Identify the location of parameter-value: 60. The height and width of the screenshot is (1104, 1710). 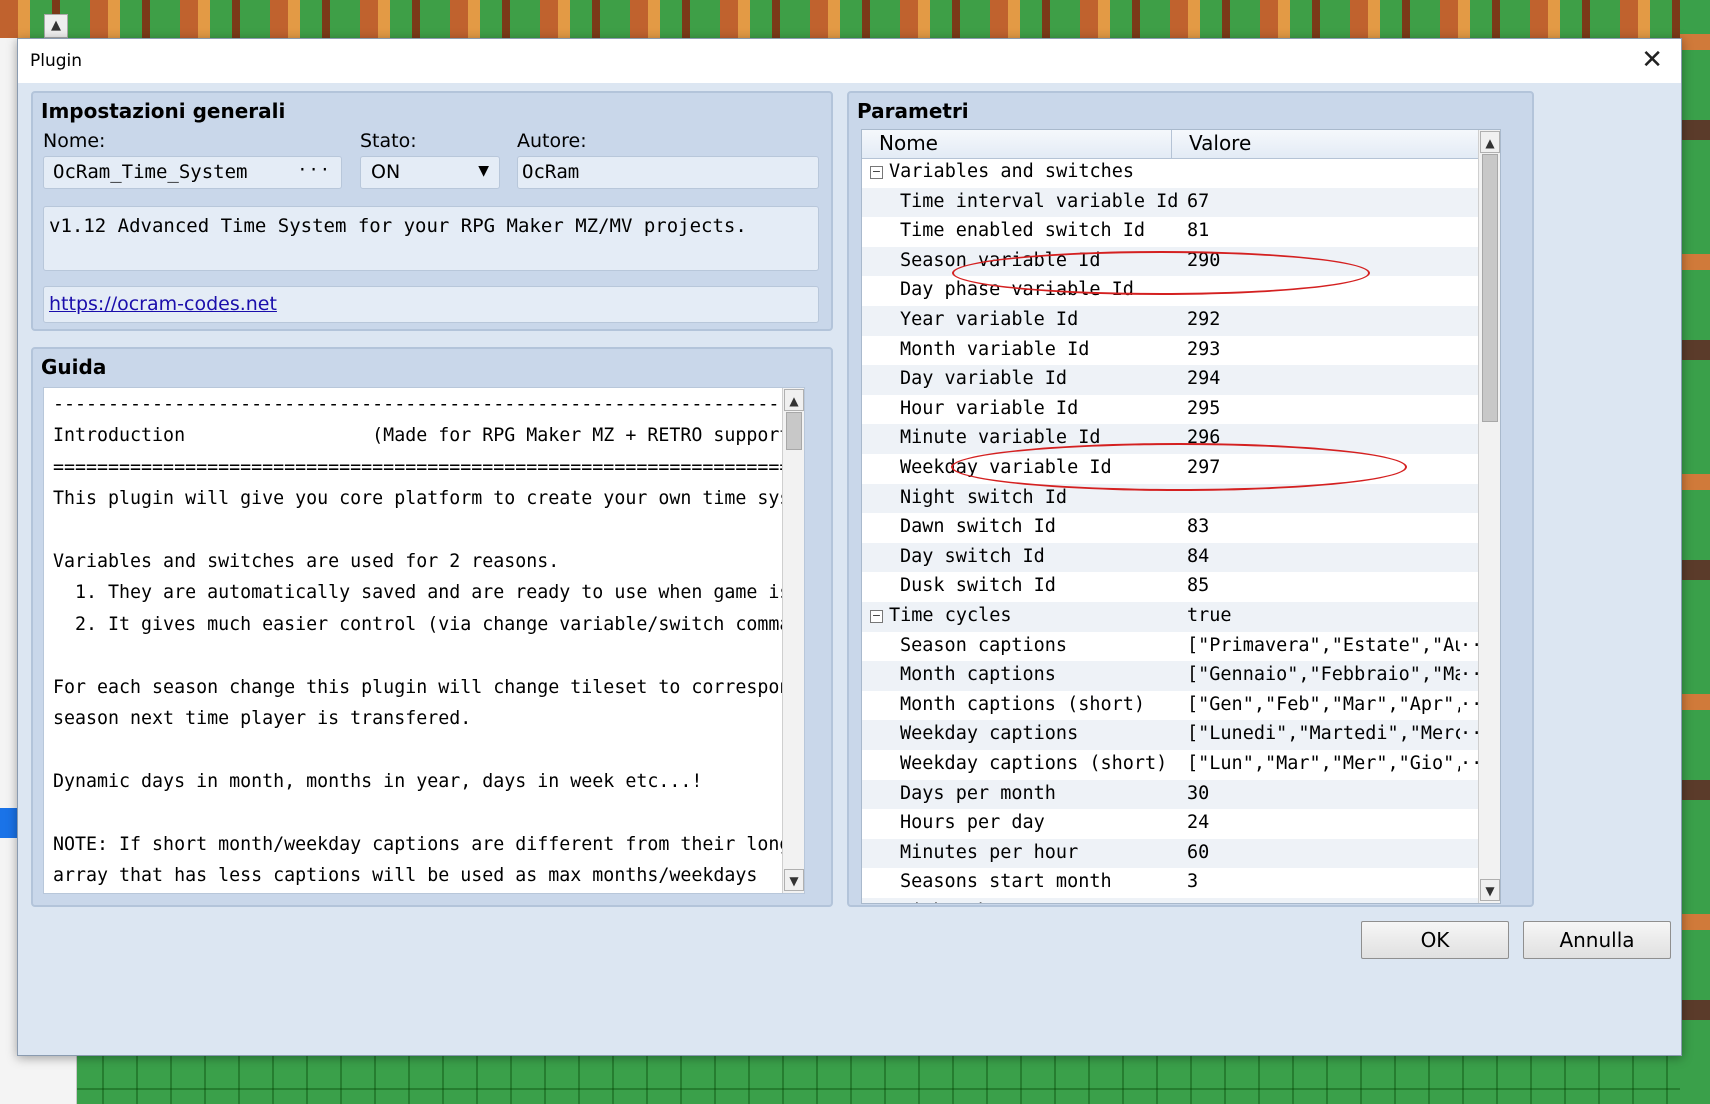
(1198, 852).